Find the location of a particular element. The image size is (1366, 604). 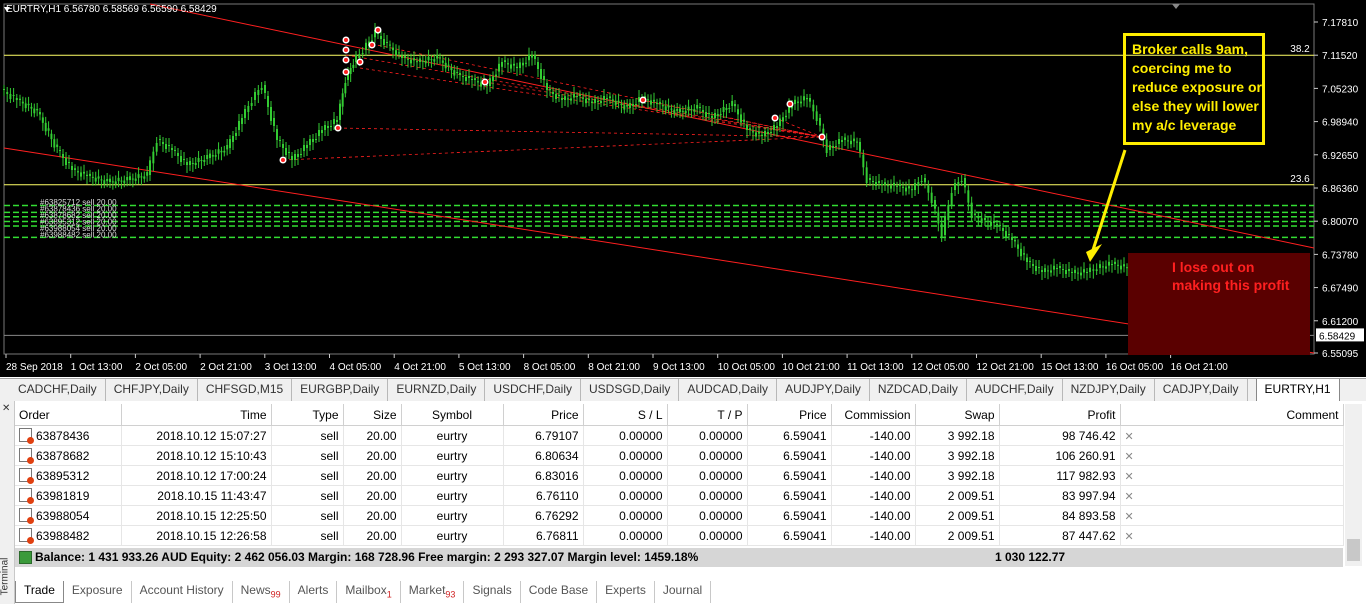

terminal-tab: Market93 is located at coordinates (433, 592).